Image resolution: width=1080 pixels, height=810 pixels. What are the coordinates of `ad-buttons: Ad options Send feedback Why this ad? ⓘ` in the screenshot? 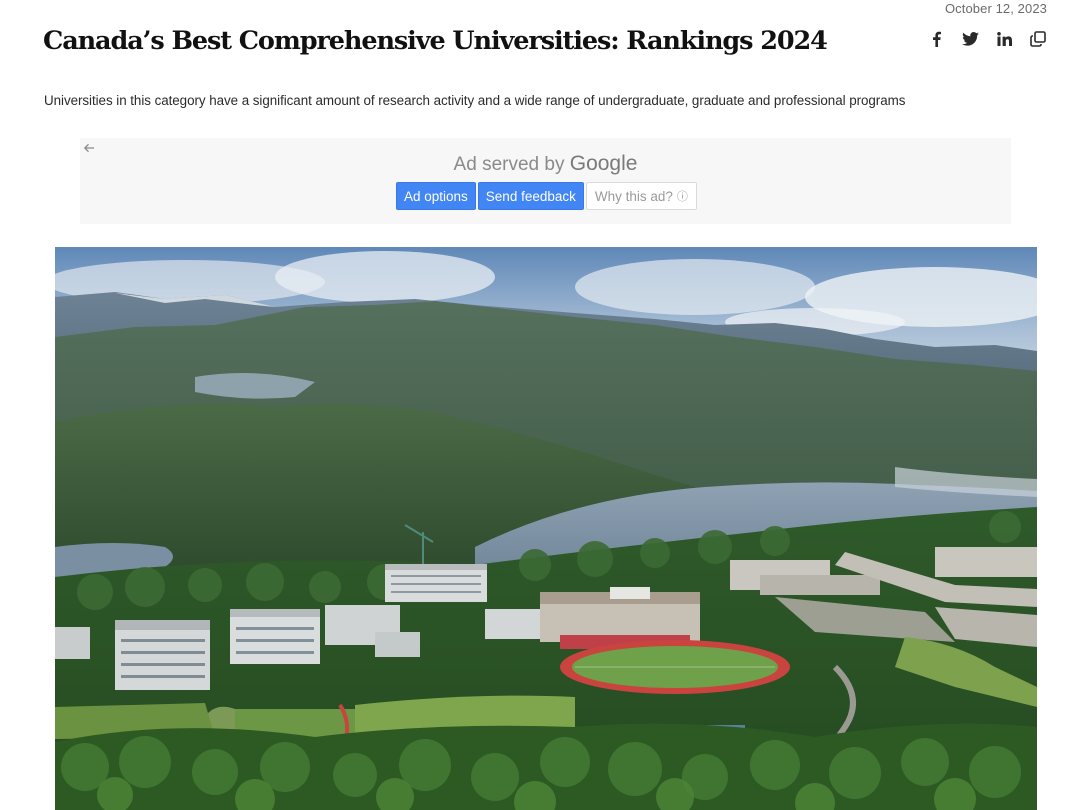 It's located at (546, 196).